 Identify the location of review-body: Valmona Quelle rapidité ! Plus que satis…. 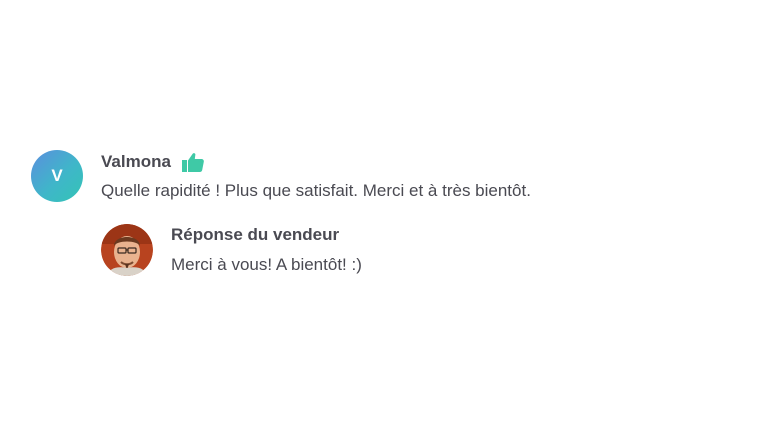
(316, 176).